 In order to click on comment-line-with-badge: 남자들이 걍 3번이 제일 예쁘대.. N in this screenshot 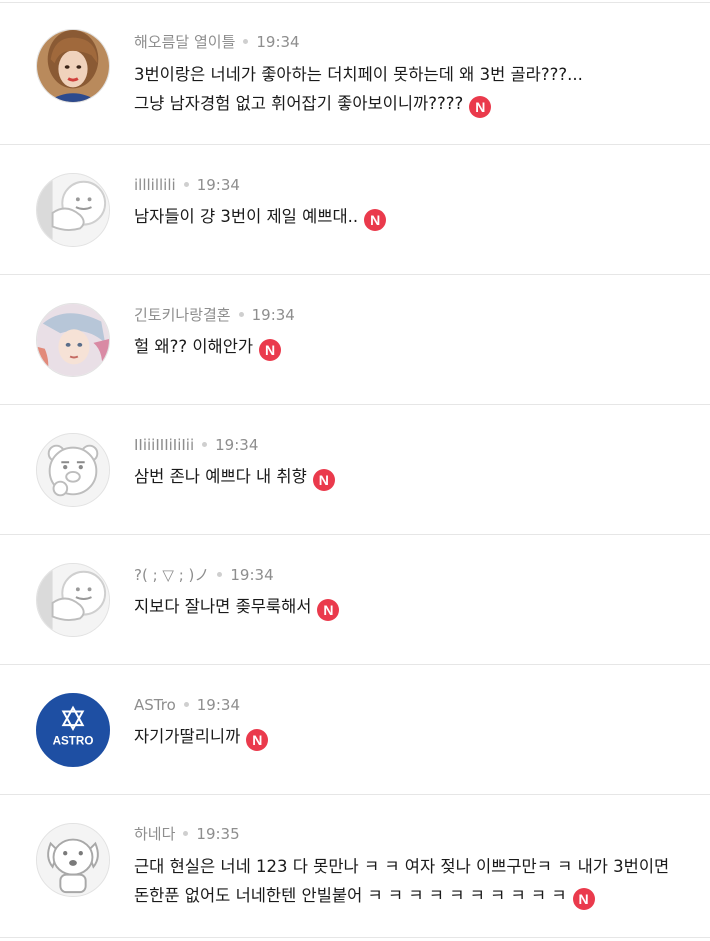, I will do `click(414, 216)`.